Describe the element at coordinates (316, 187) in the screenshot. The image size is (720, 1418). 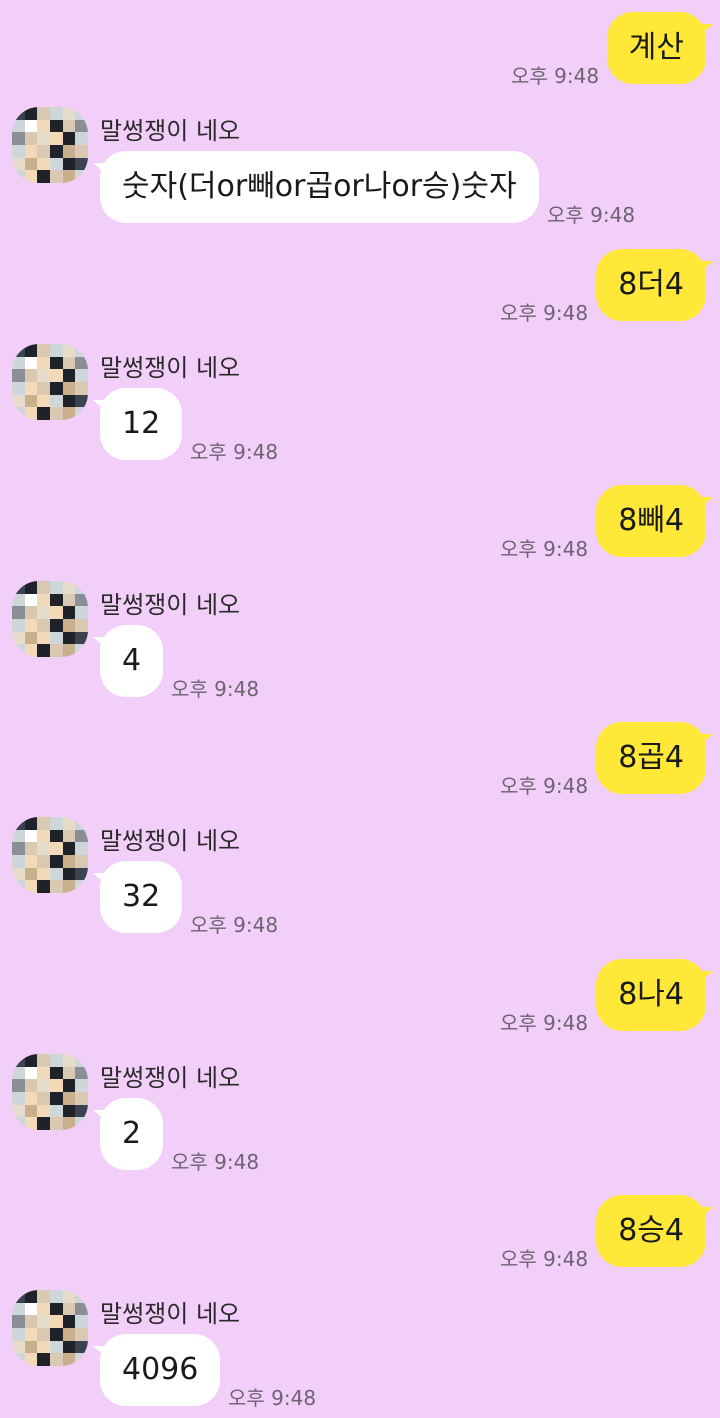
I see `received-bubble: 숫자(더or빼or곱or나or승)숫자` at that location.